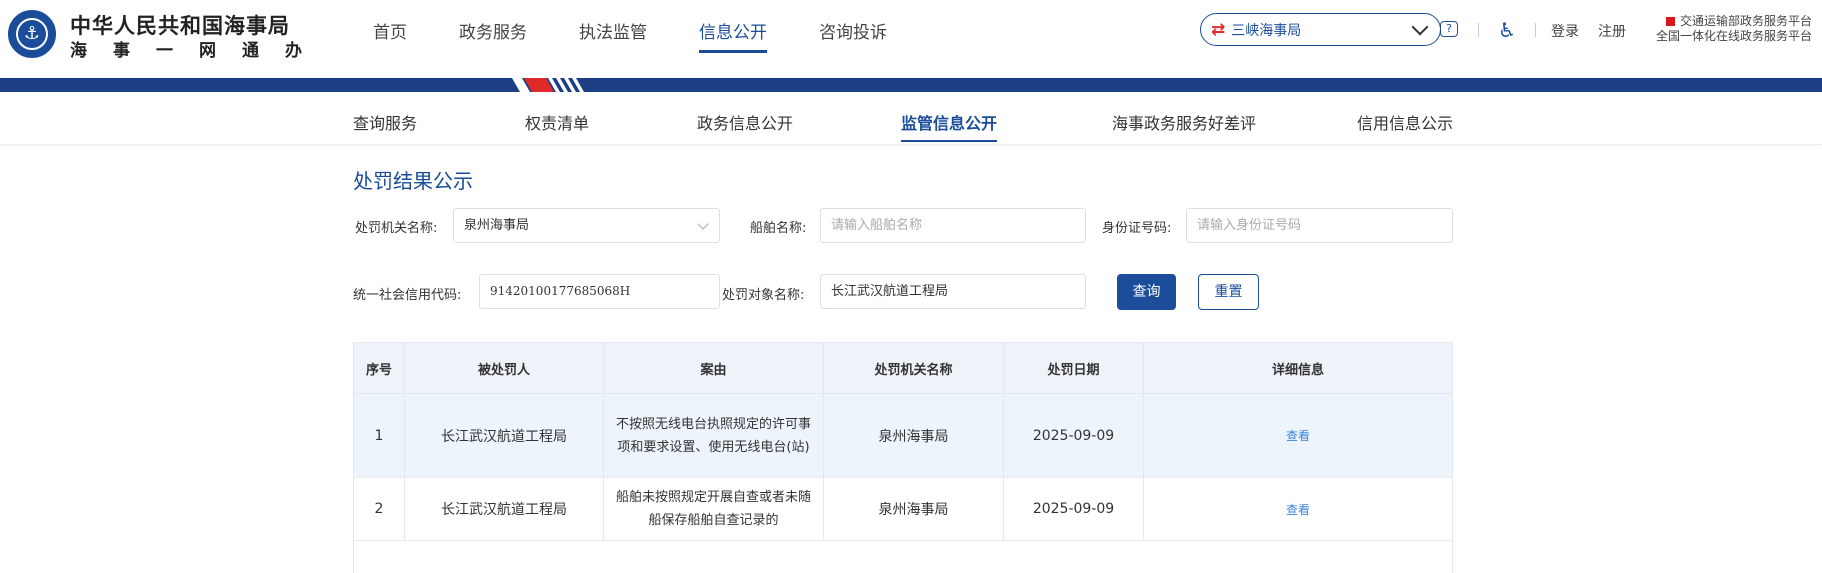  I want to click on header-index: 序号, so click(379, 368).